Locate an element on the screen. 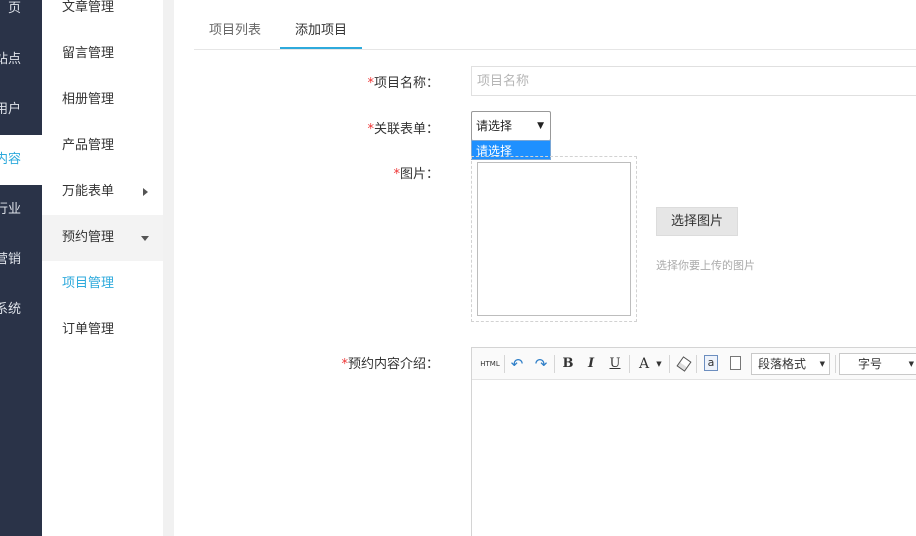  italic-button: I is located at coordinates (591, 364).